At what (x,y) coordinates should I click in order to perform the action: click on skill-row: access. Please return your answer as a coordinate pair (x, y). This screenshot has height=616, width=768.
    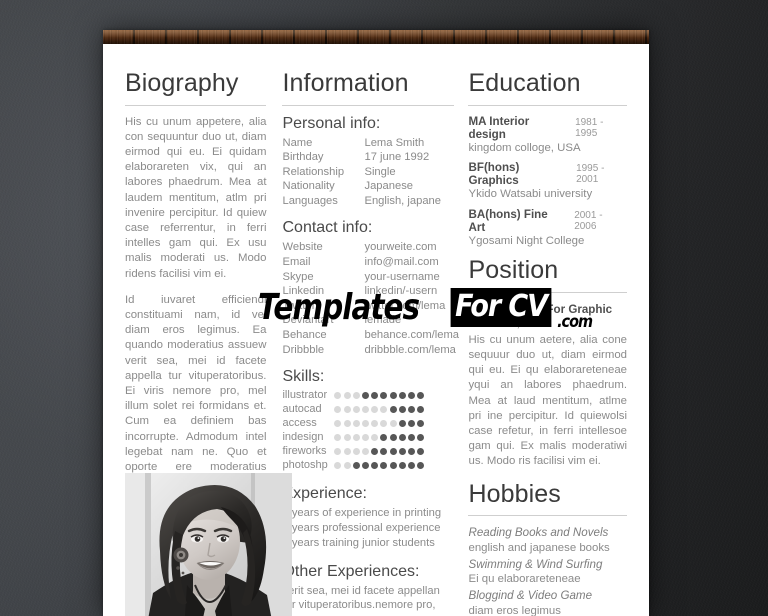
    Looking at the image, I should click on (368, 423).